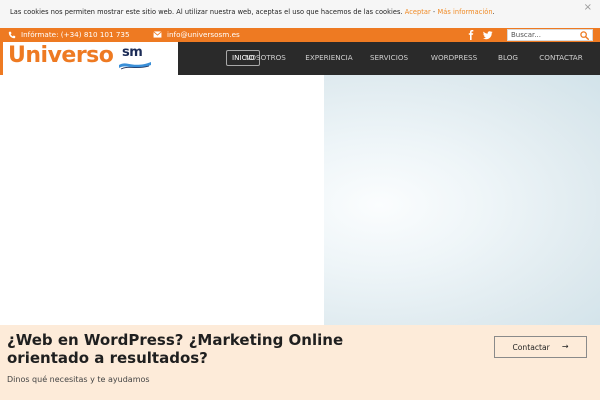 Image resolution: width=600 pixels, height=400 pixels. What do you see at coordinates (418, 12) in the screenshot?
I see `cookie-accept-link: Aceptar` at bounding box center [418, 12].